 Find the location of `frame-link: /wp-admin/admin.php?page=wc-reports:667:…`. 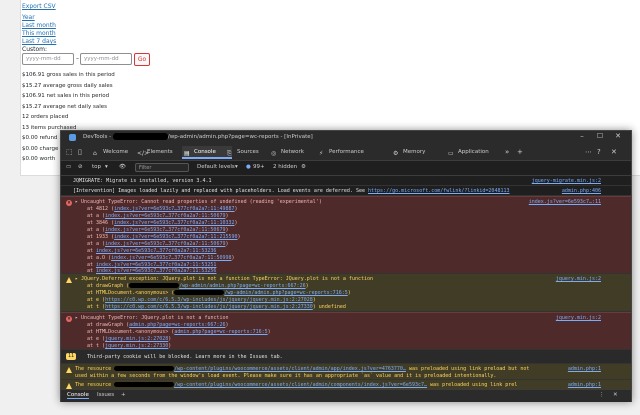

frame-link: /wp-admin/admin.php?page=wc-reports:667:… is located at coordinates (242, 286).